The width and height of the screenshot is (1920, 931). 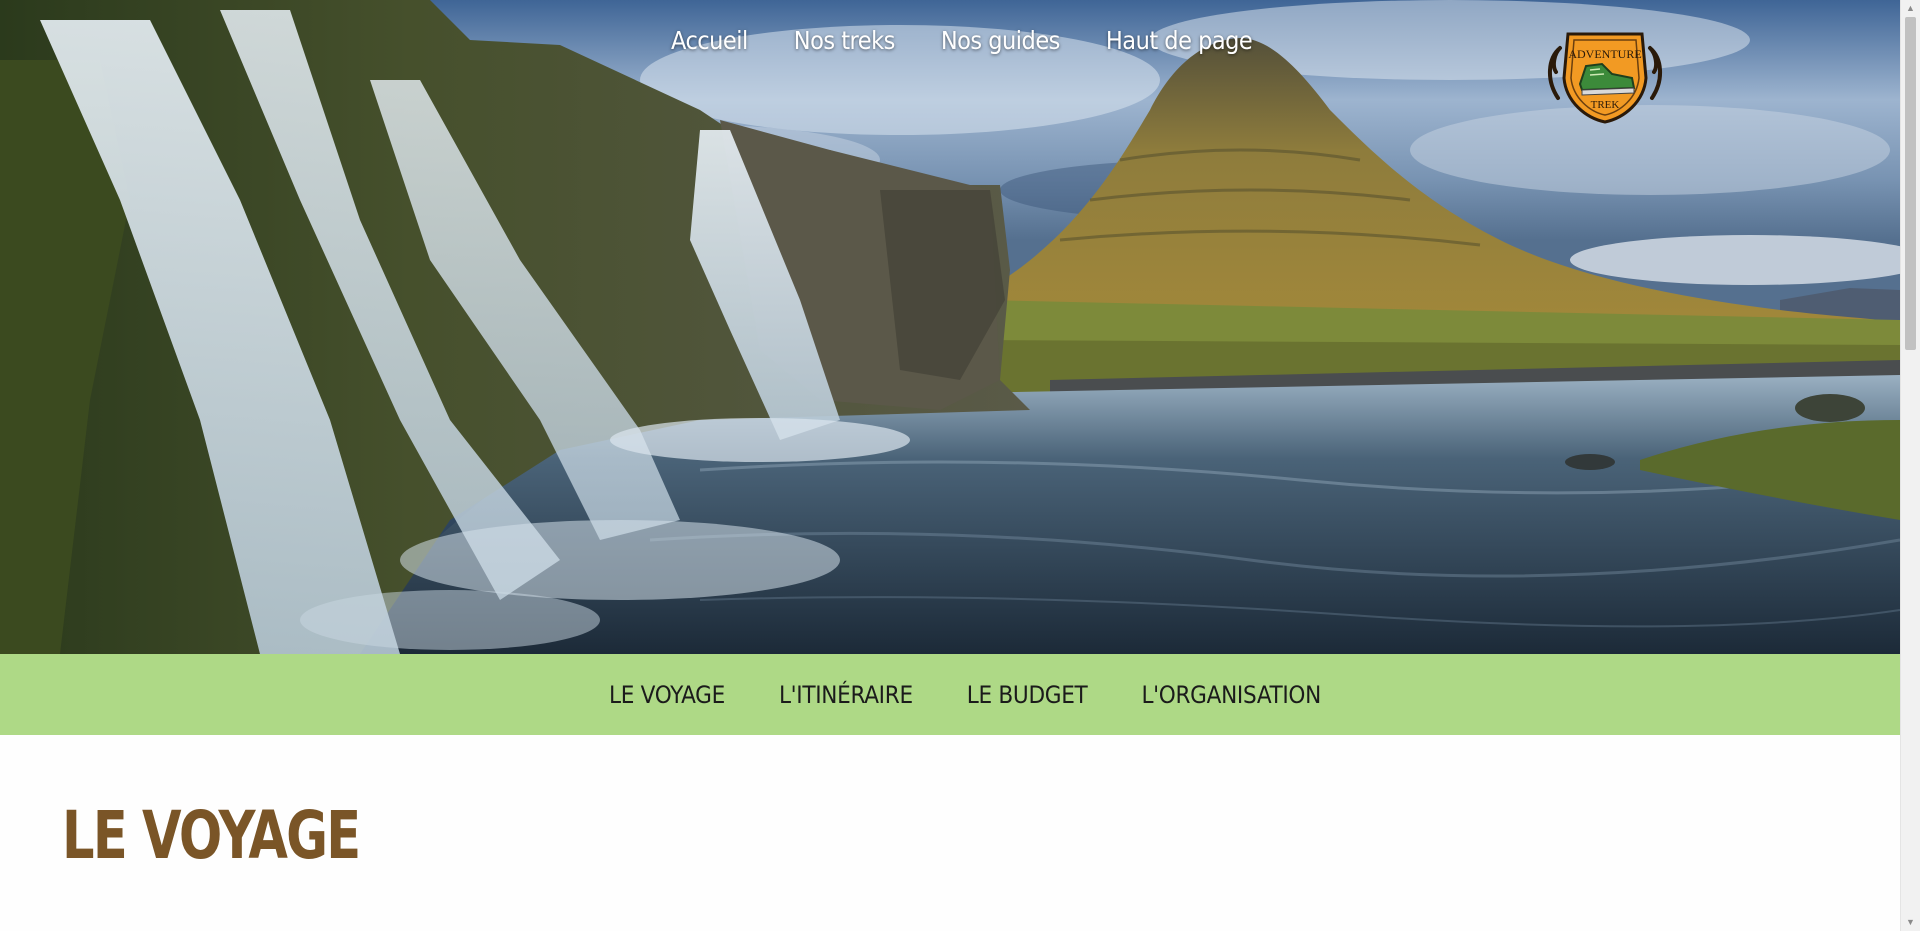 What do you see at coordinates (1179, 40) in the screenshot?
I see `nav-link-haut-de-page: Haut de page` at bounding box center [1179, 40].